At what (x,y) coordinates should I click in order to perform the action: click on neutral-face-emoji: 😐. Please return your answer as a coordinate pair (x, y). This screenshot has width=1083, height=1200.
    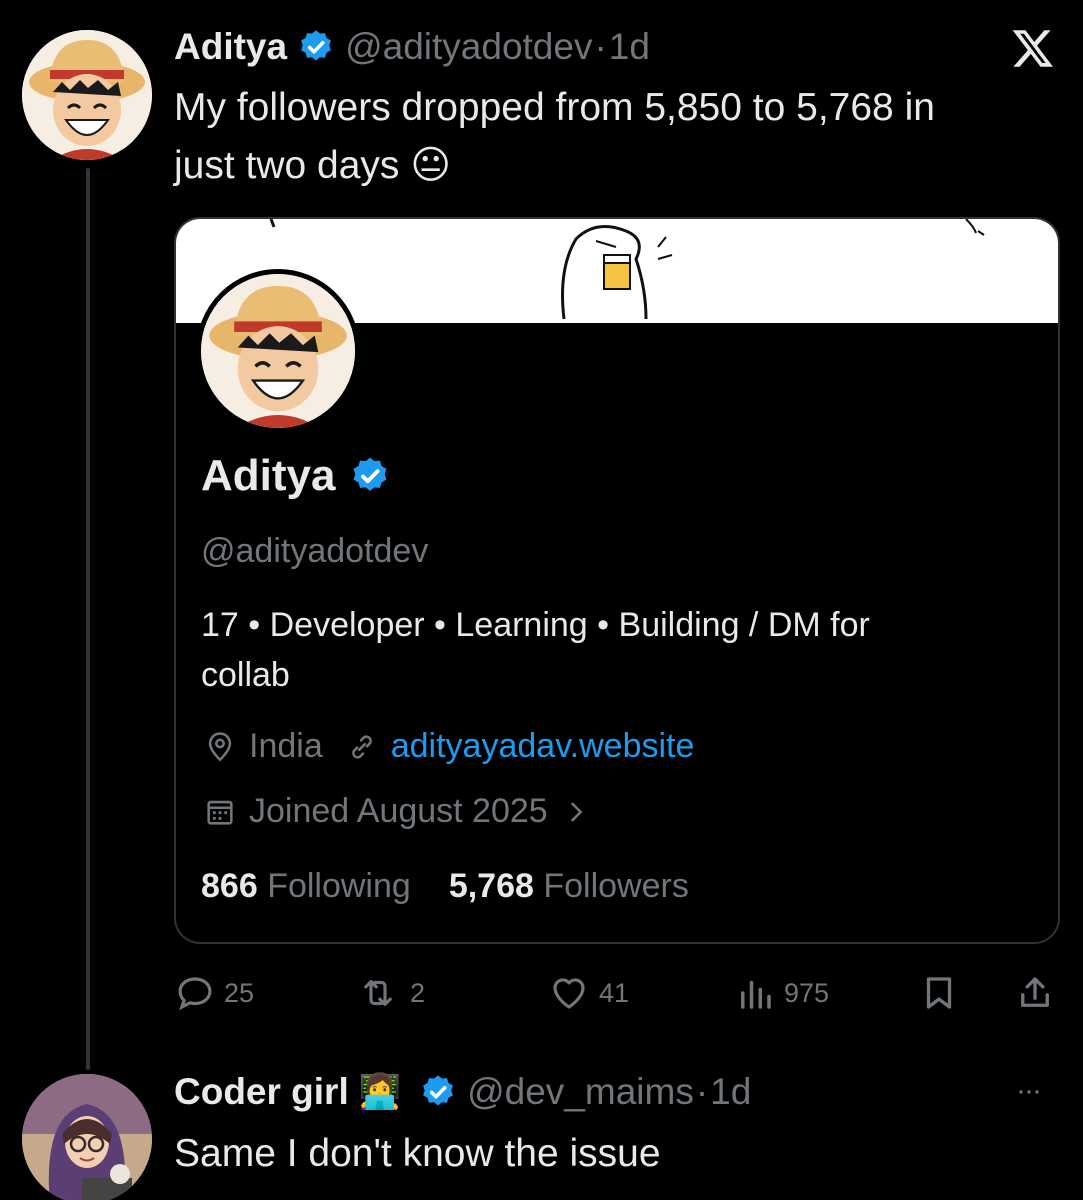
    Looking at the image, I should click on (430, 165).